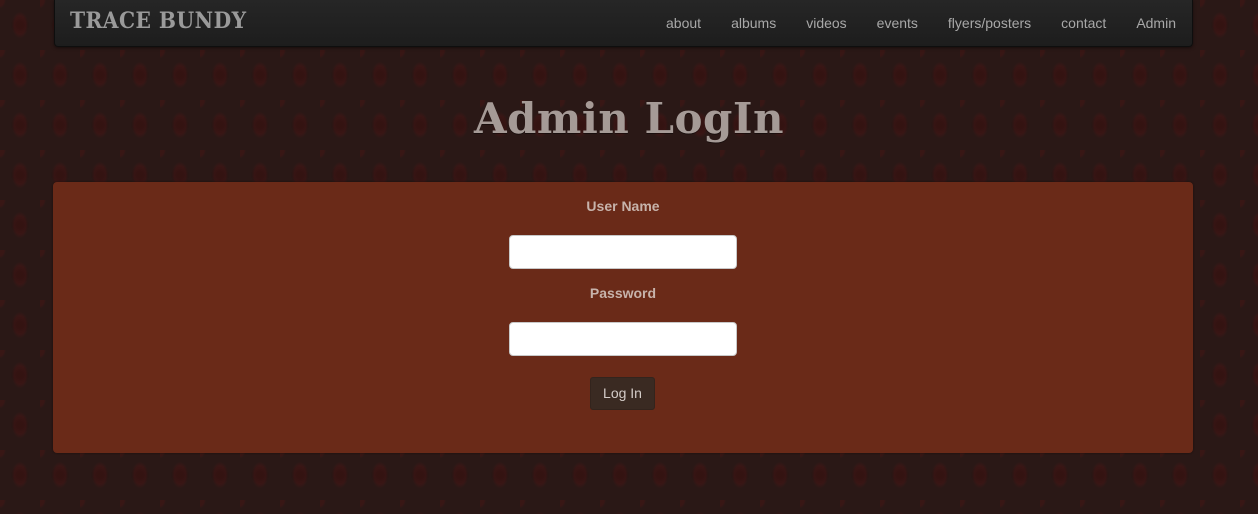  Describe the element at coordinates (1156, 23) in the screenshot. I see `nav-link-admin: Admin` at that location.